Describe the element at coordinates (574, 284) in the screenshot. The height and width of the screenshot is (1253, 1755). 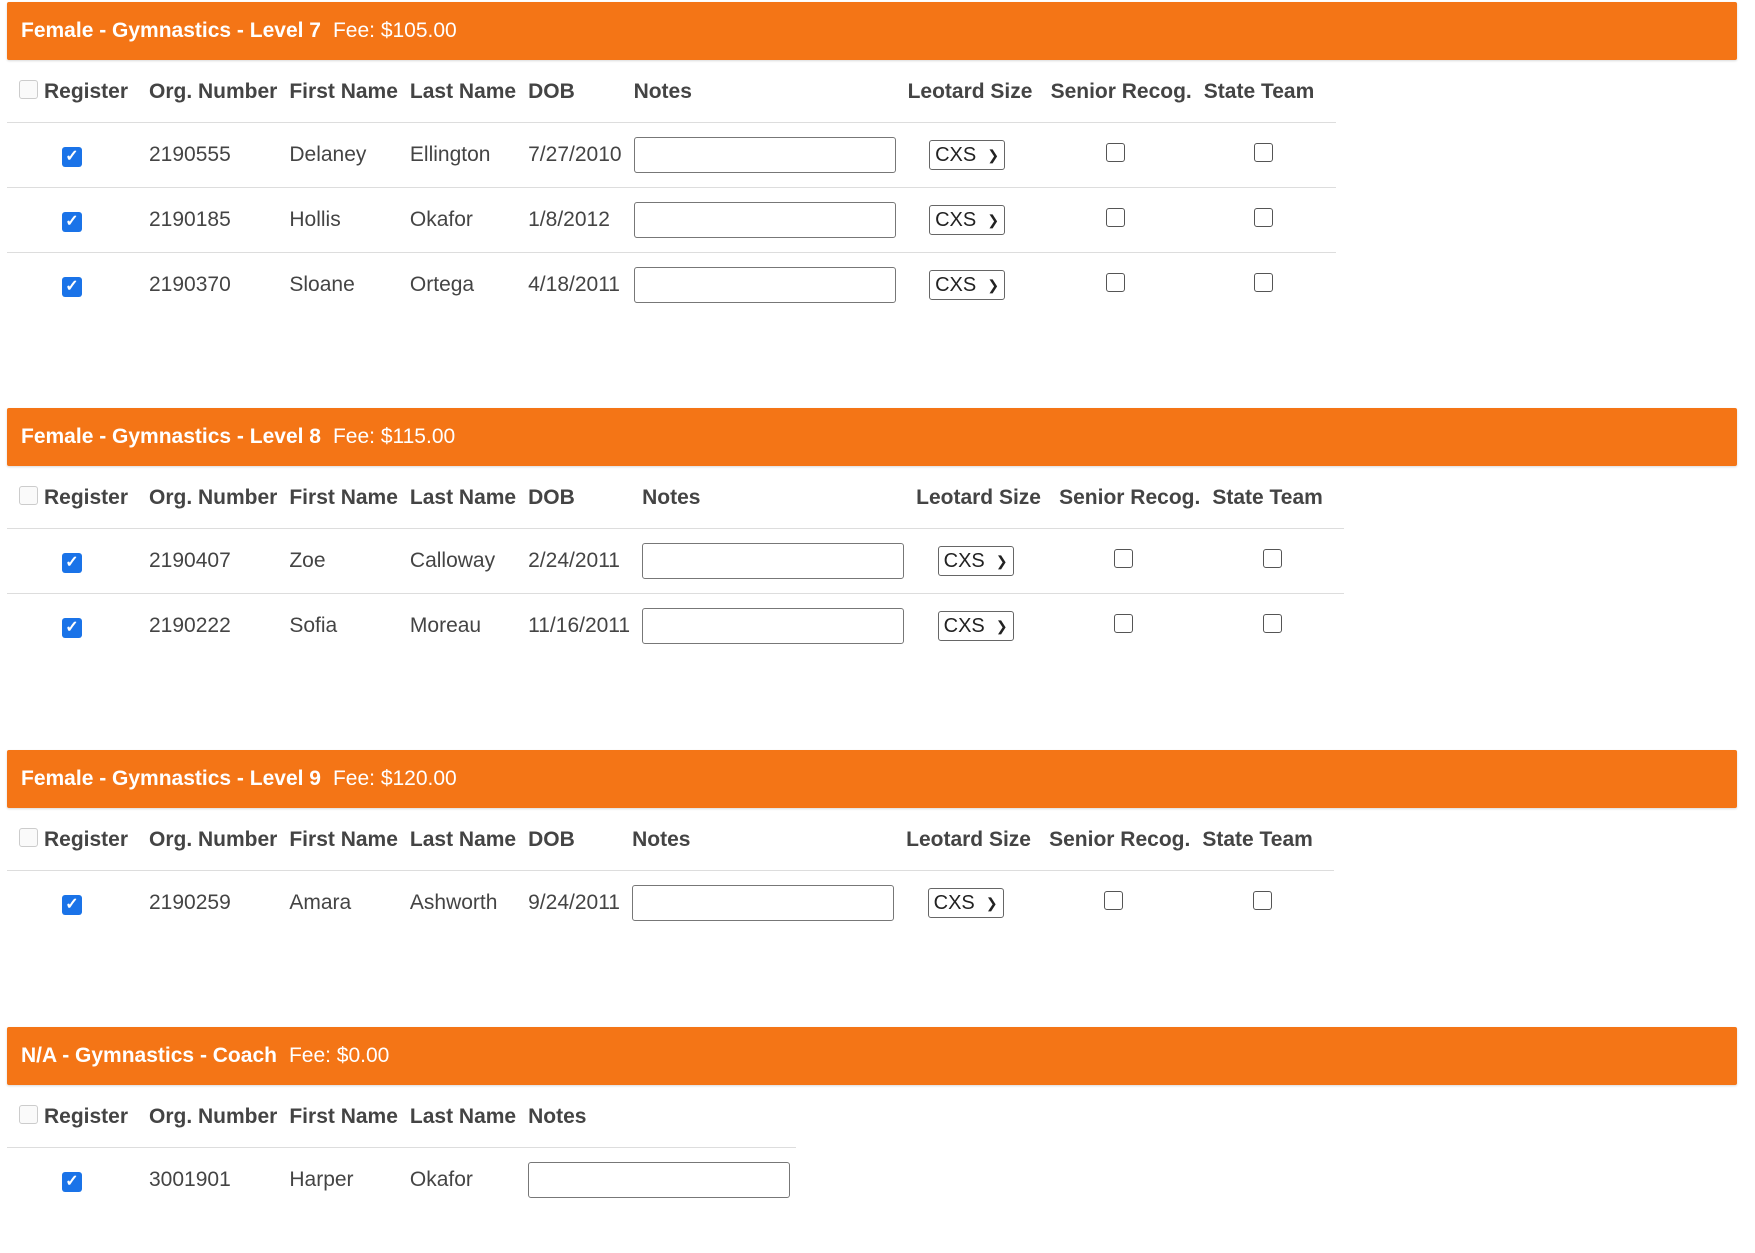
I see `dob: 4/18/2011` at that location.